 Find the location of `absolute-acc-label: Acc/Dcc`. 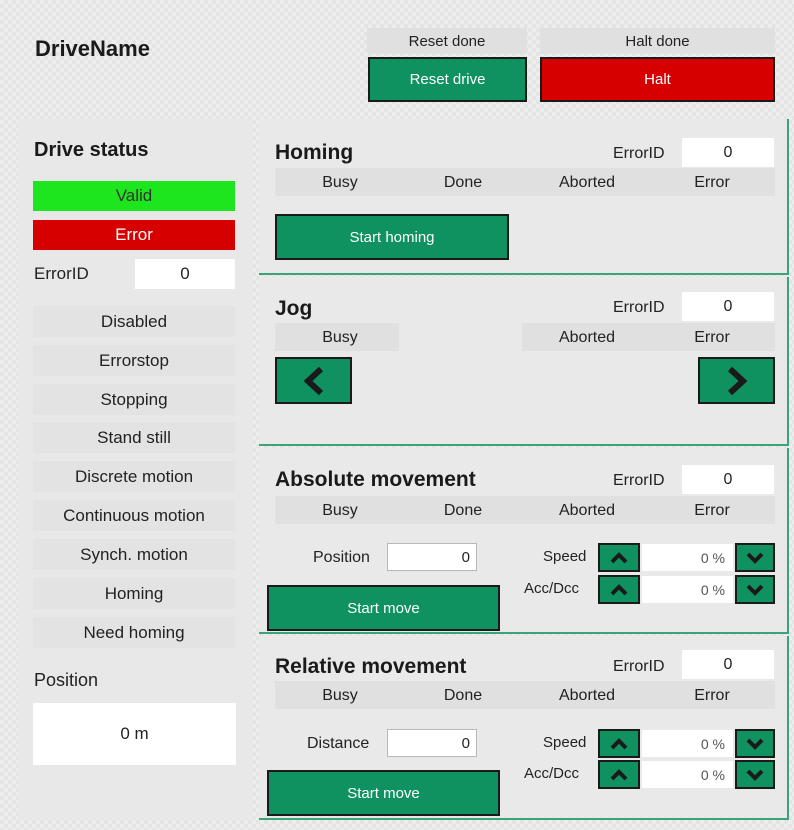

absolute-acc-label: Acc/Dcc is located at coordinates (552, 588).